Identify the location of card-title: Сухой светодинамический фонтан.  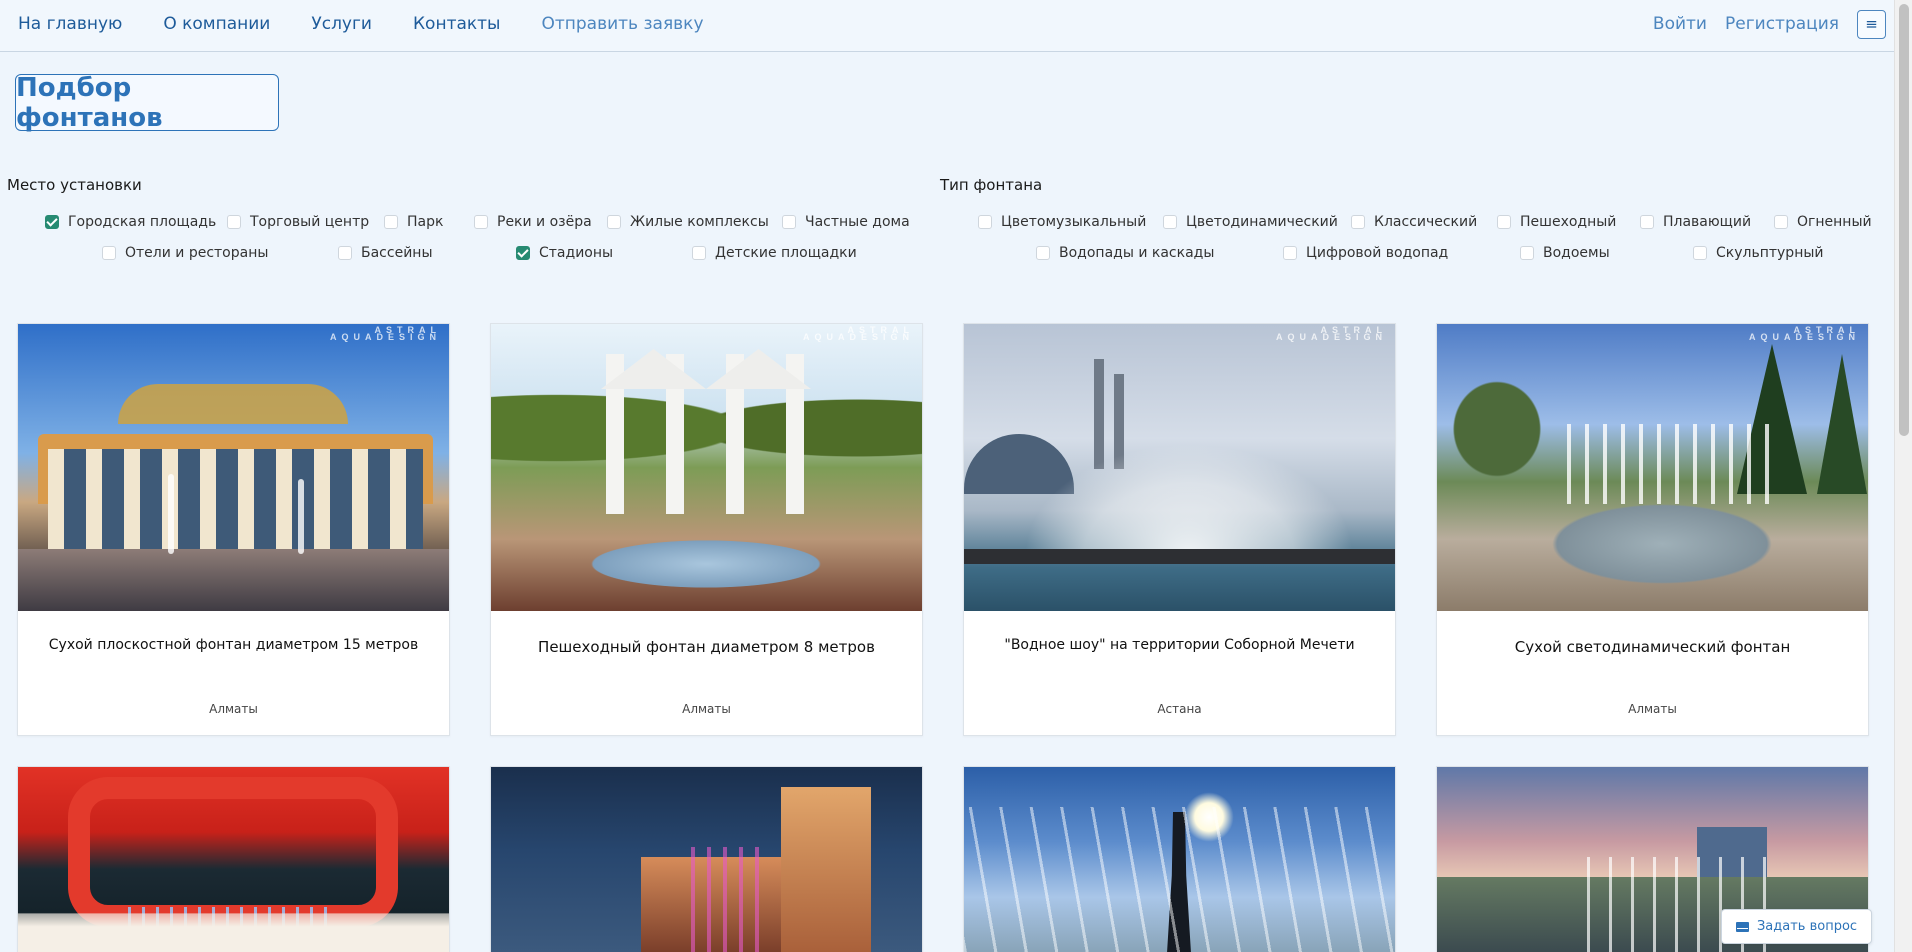
(1652, 647).